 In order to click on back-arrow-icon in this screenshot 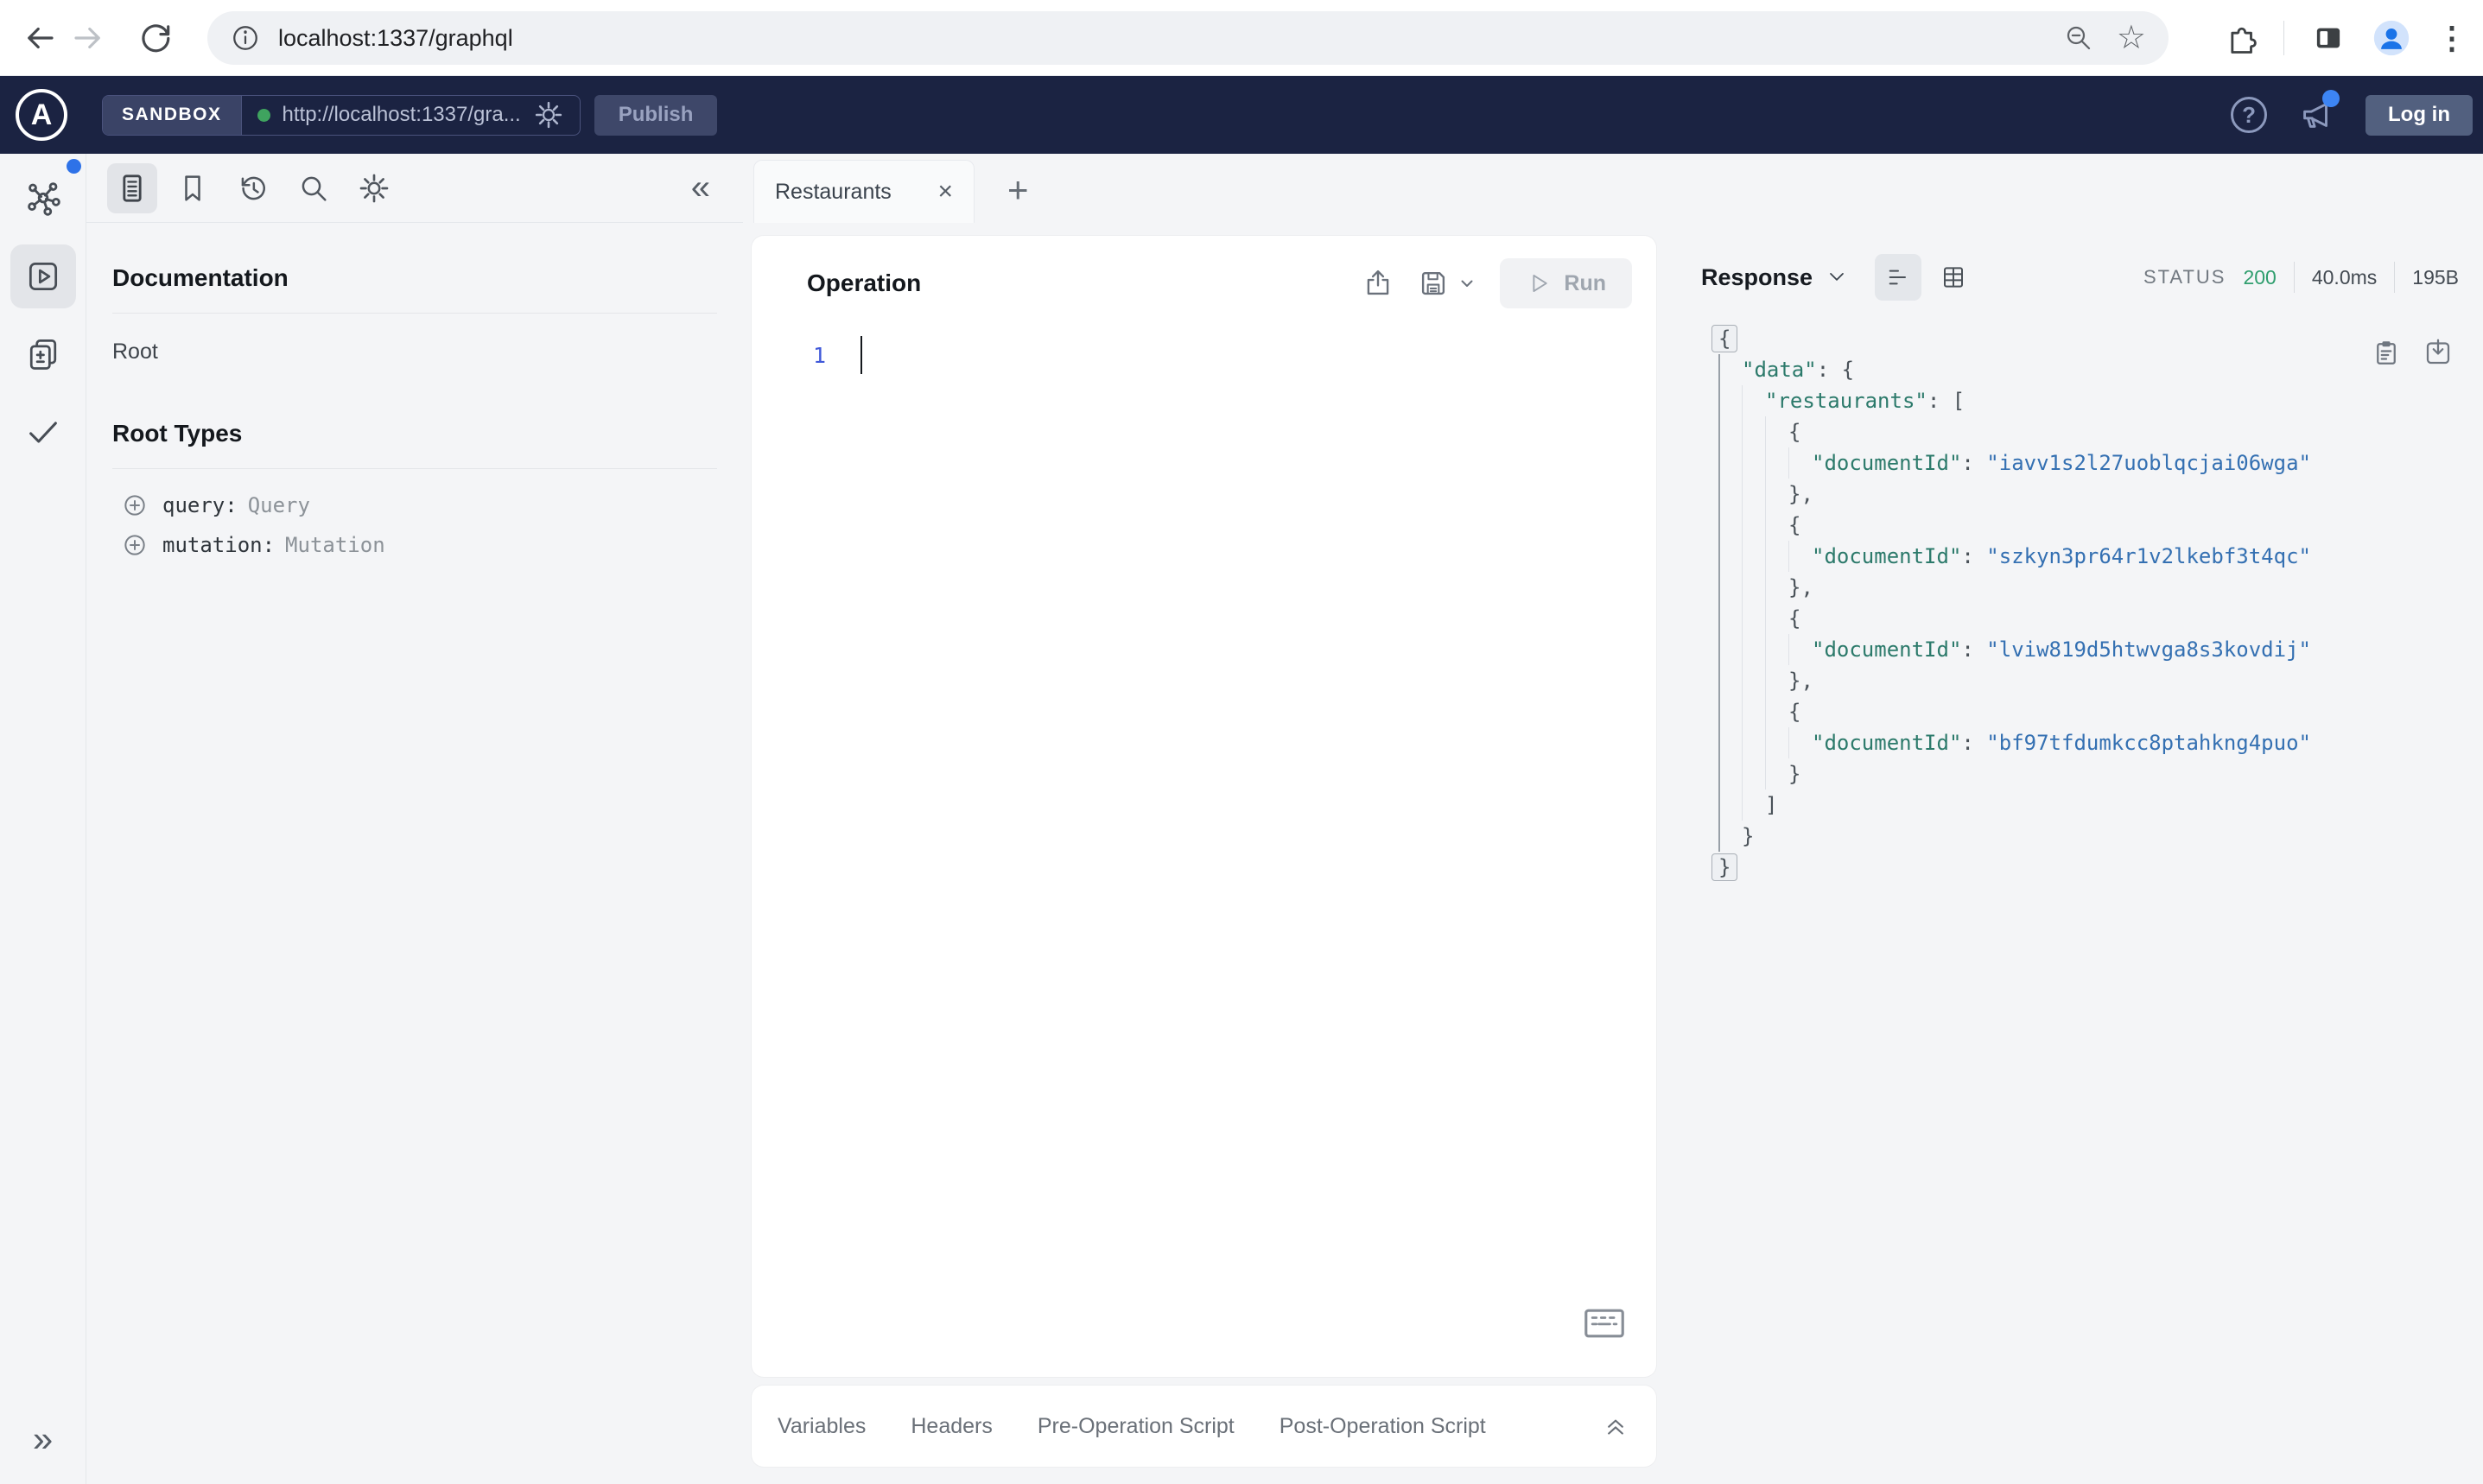, I will do `click(41, 37)`.